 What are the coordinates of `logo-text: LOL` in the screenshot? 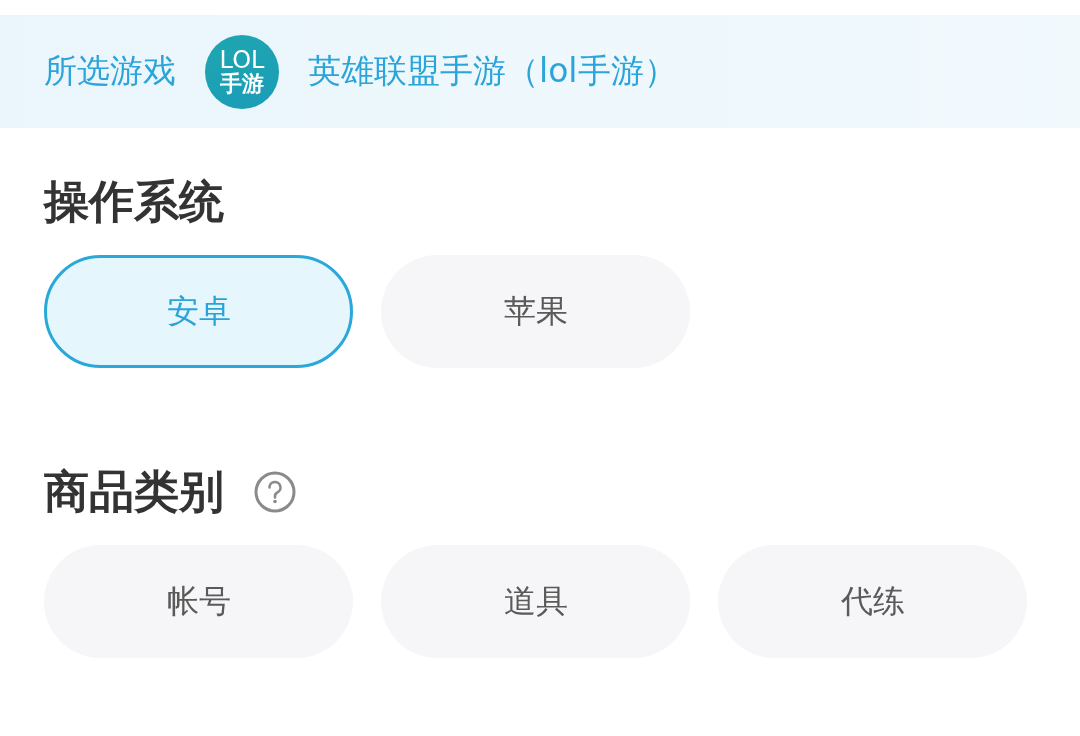 It's located at (242, 60).